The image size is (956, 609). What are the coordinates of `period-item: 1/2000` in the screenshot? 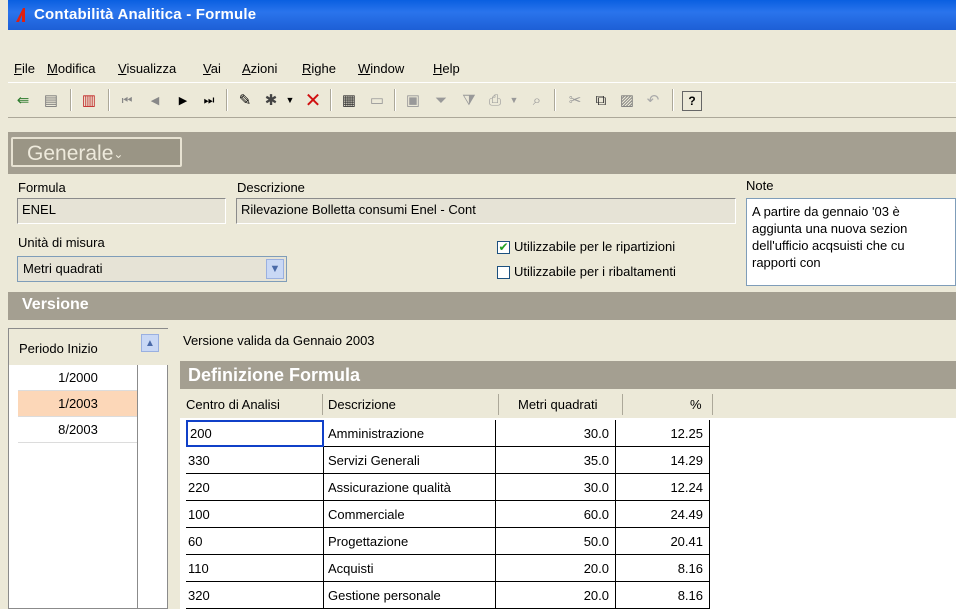 It's located at (78, 378).